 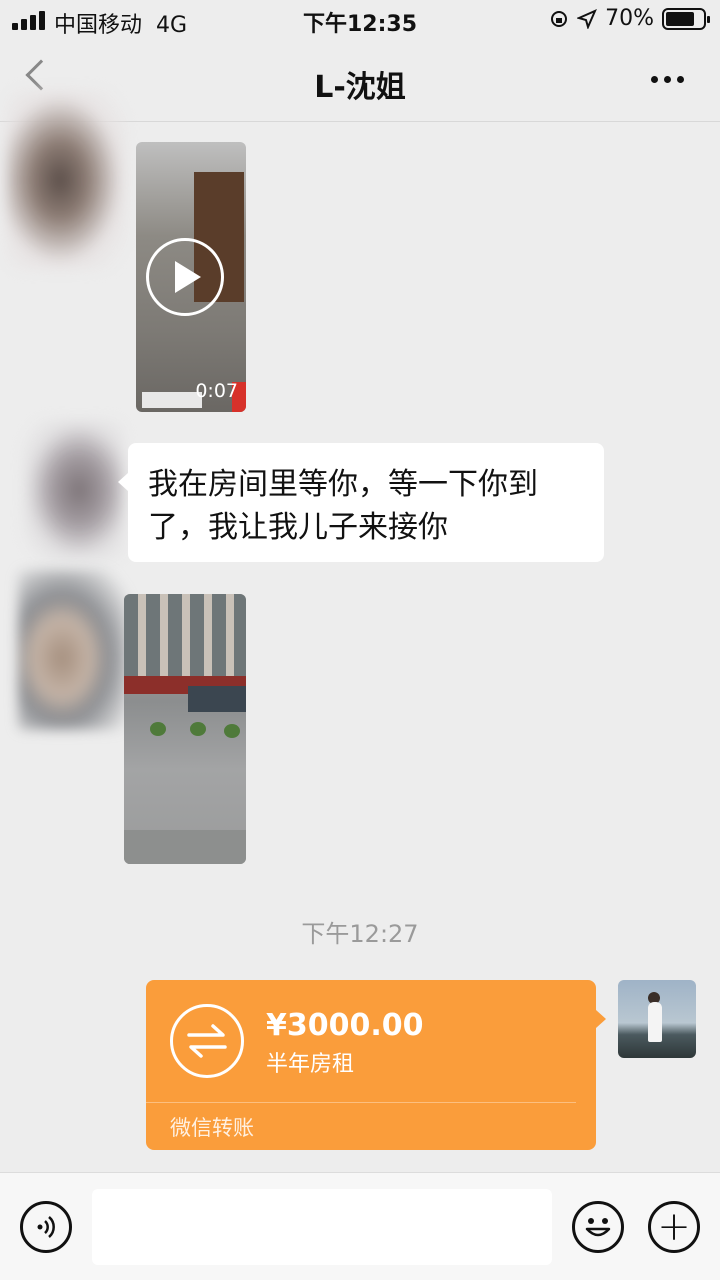 I want to click on transfer-arrows-icon, so click(x=207, y=1041).